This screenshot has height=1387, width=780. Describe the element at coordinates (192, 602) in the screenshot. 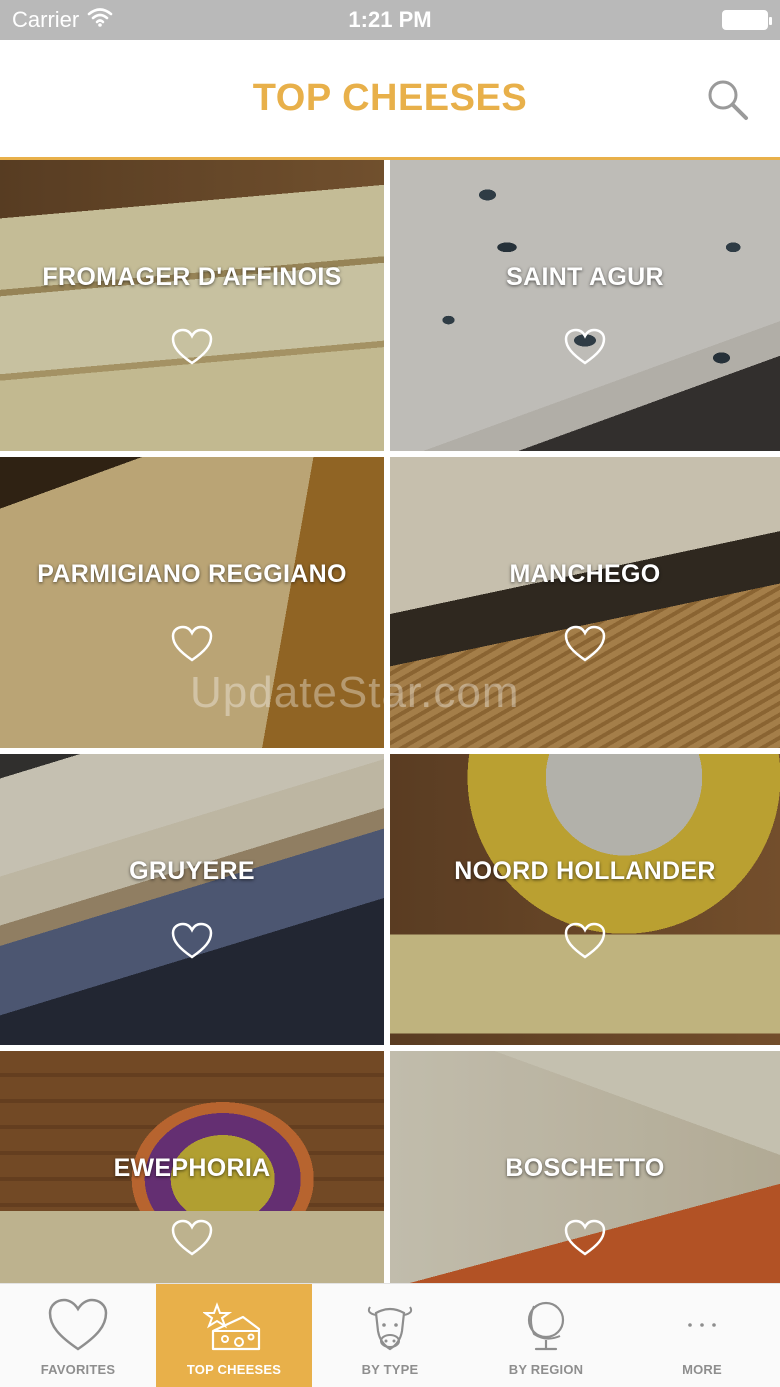

I see `cheese-tile: PARMIGIANO REGGIANO` at that location.